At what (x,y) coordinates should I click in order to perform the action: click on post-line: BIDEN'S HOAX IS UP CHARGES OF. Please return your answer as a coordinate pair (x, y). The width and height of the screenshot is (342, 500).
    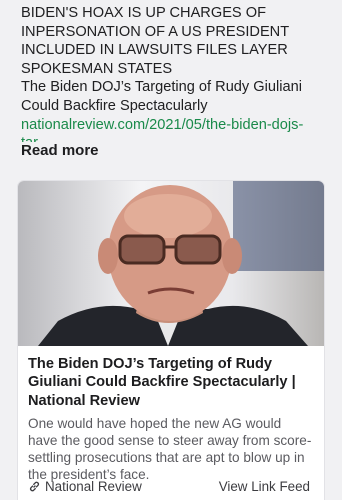
    Looking at the image, I should click on (143, 13).